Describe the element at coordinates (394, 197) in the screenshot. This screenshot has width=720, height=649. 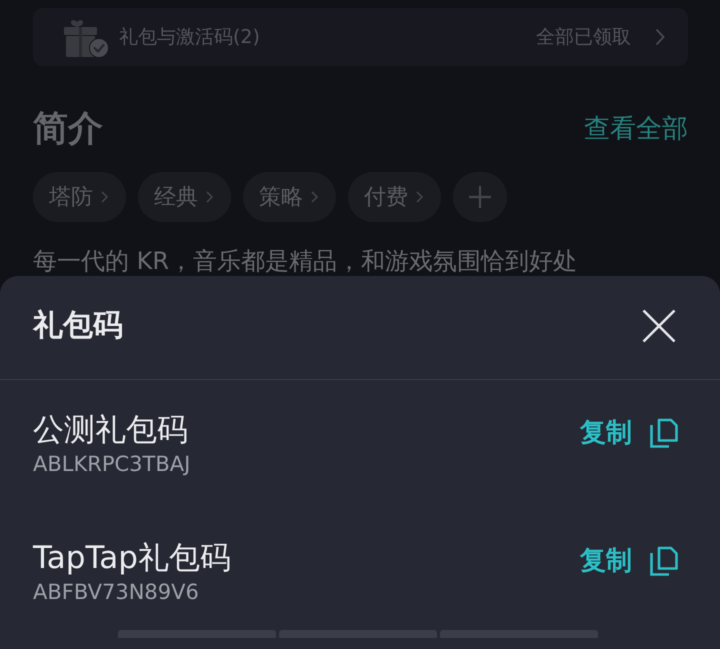
I see `tag-chip: 付费` at that location.